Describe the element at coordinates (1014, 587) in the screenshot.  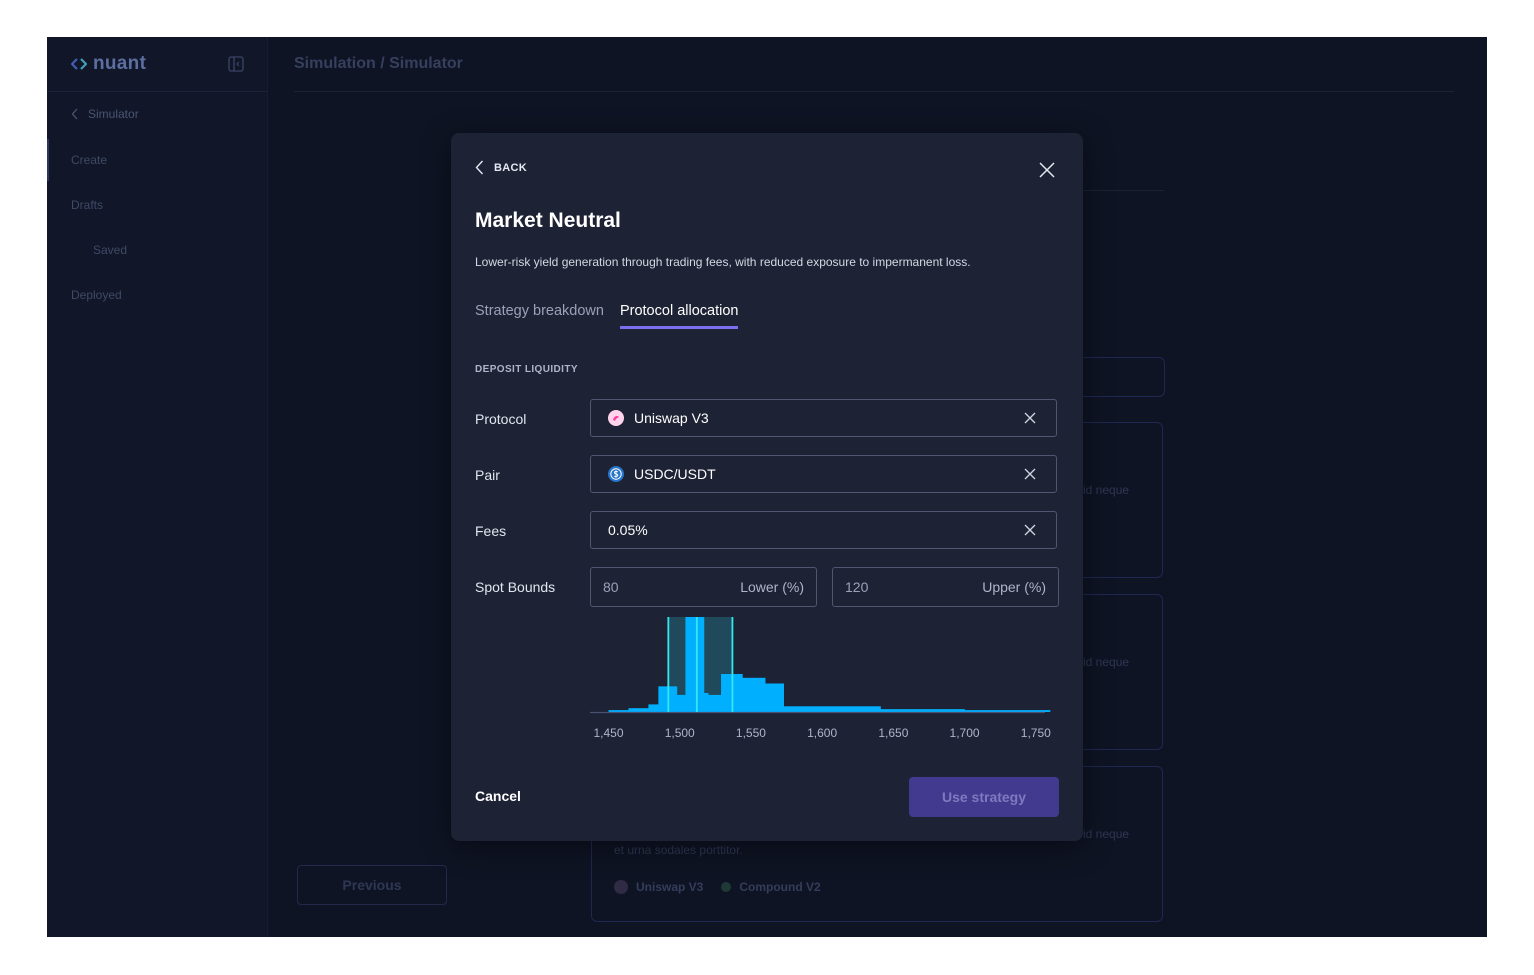
I see `upper-bound-unit: Upper (%)` at that location.